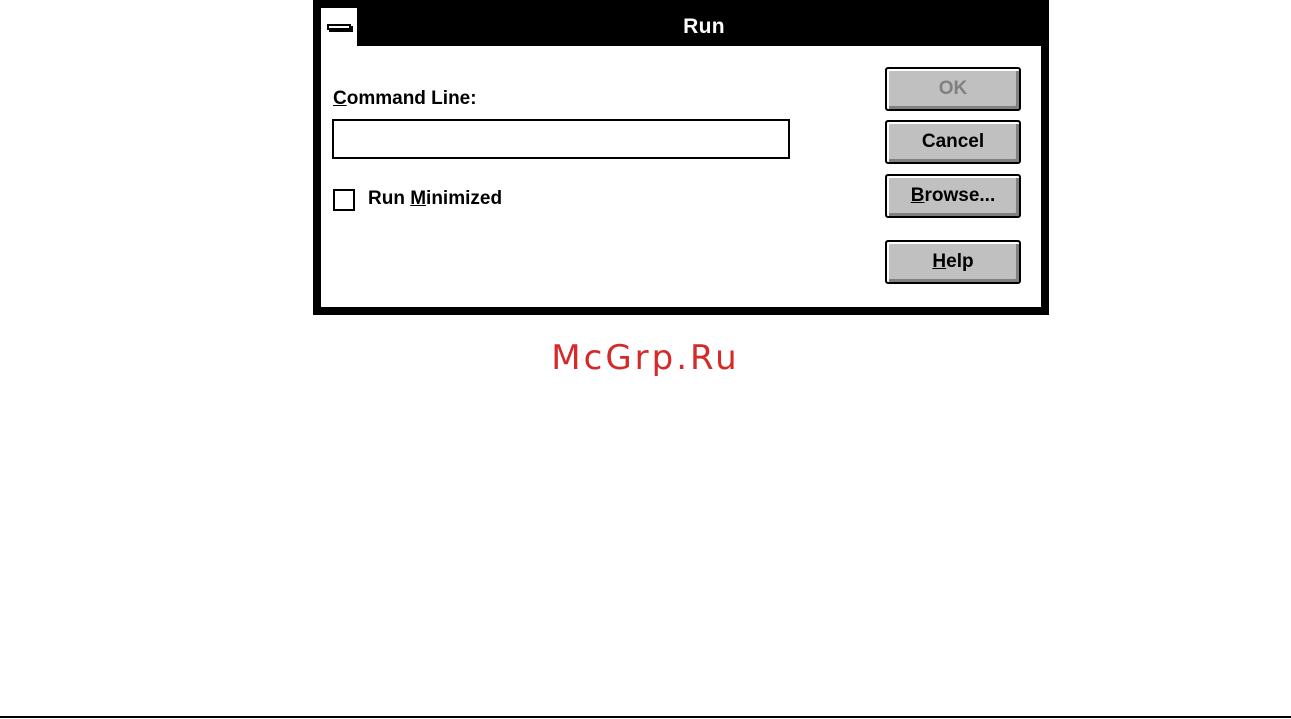  Describe the element at coordinates (389, 198) in the screenshot. I see `run-minimized-label-pre: Run` at that location.